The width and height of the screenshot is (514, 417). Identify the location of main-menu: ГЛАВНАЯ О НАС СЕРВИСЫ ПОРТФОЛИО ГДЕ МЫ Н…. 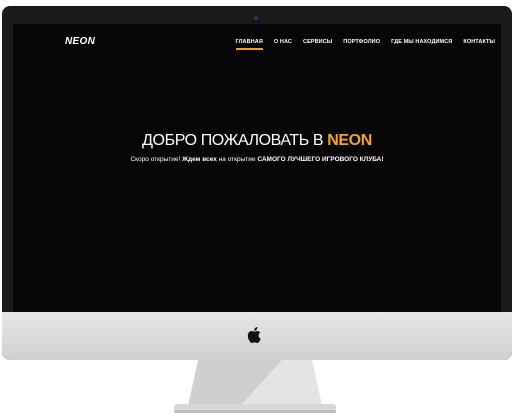
(365, 44).